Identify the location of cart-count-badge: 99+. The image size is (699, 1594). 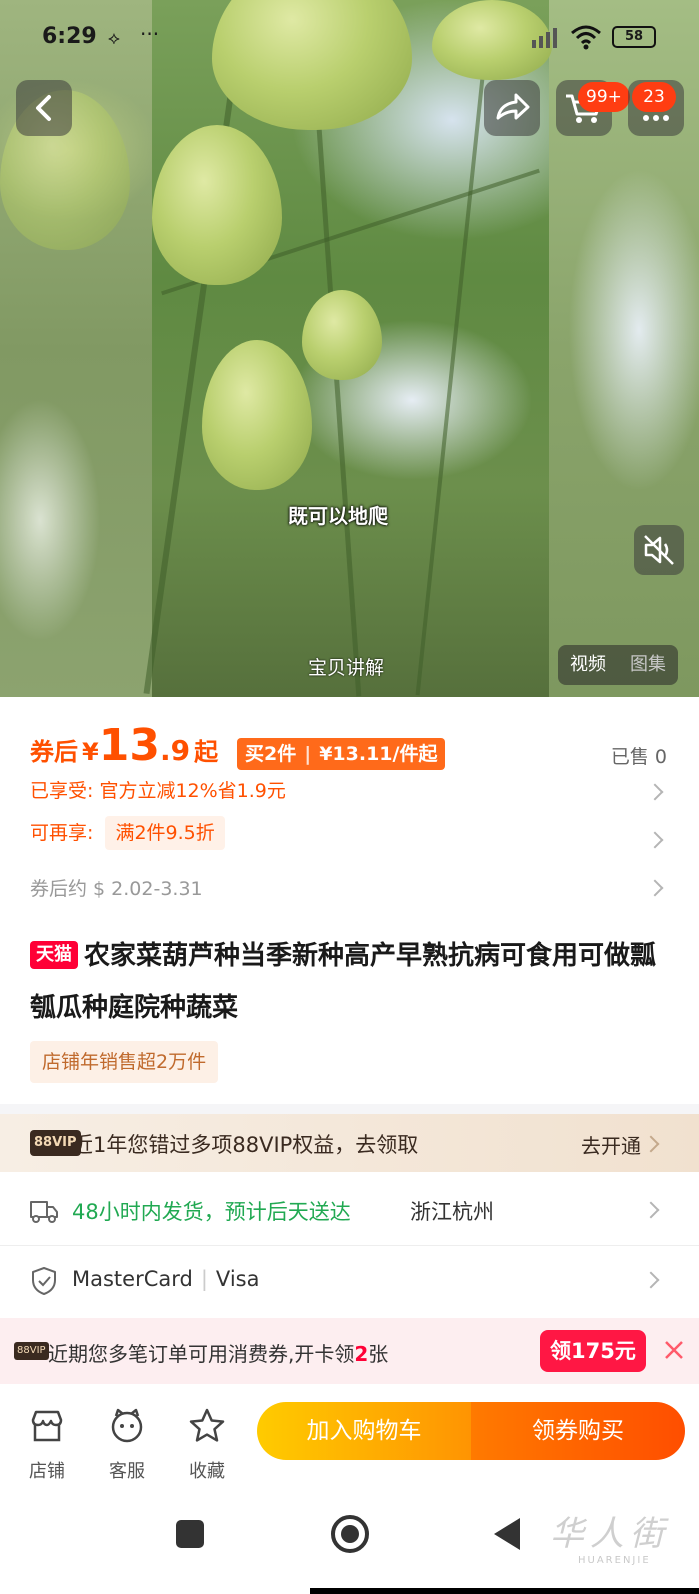
(604, 97).